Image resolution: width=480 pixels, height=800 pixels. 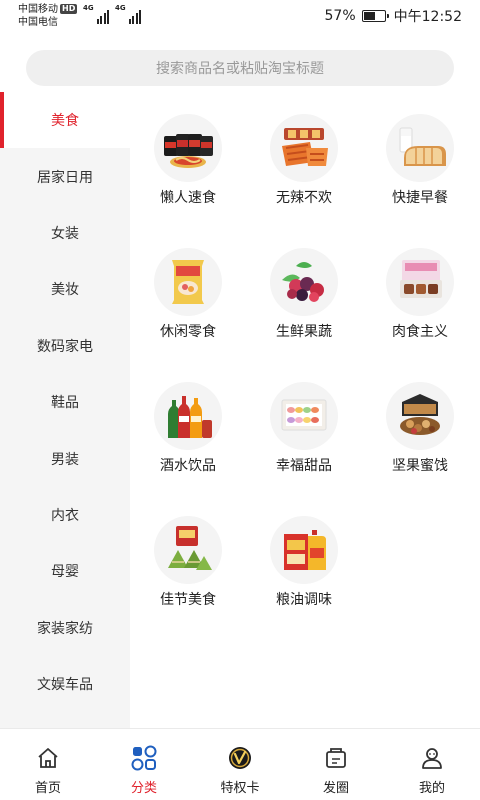 I want to click on sidebar-item: 家装家纺, so click(x=65, y=628).